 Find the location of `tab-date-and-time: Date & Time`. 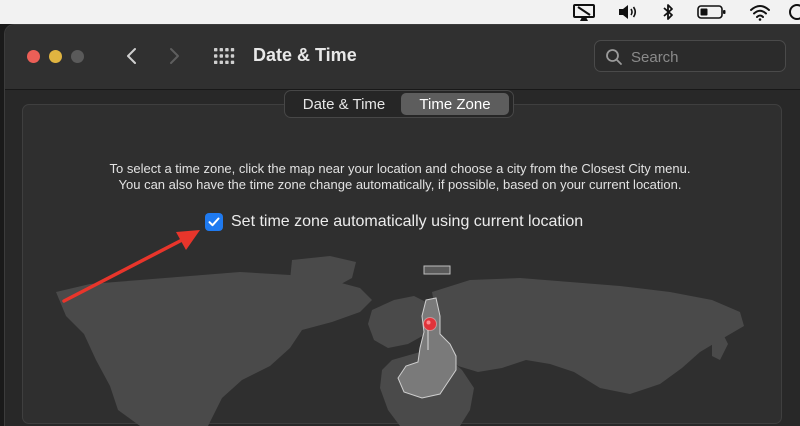

tab-date-and-time: Date & Time is located at coordinates (344, 104).